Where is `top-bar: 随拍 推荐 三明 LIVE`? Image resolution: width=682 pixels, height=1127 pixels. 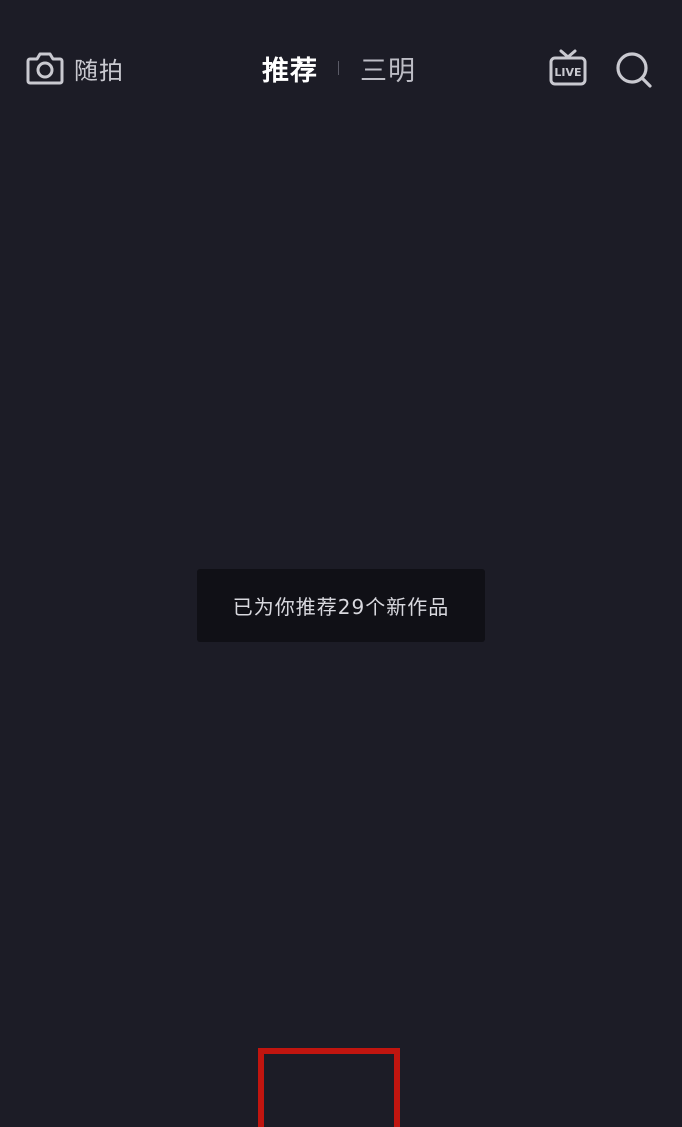 top-bar: 随拍 推荐 三明 LIVE is located at coordinates (341, 70).